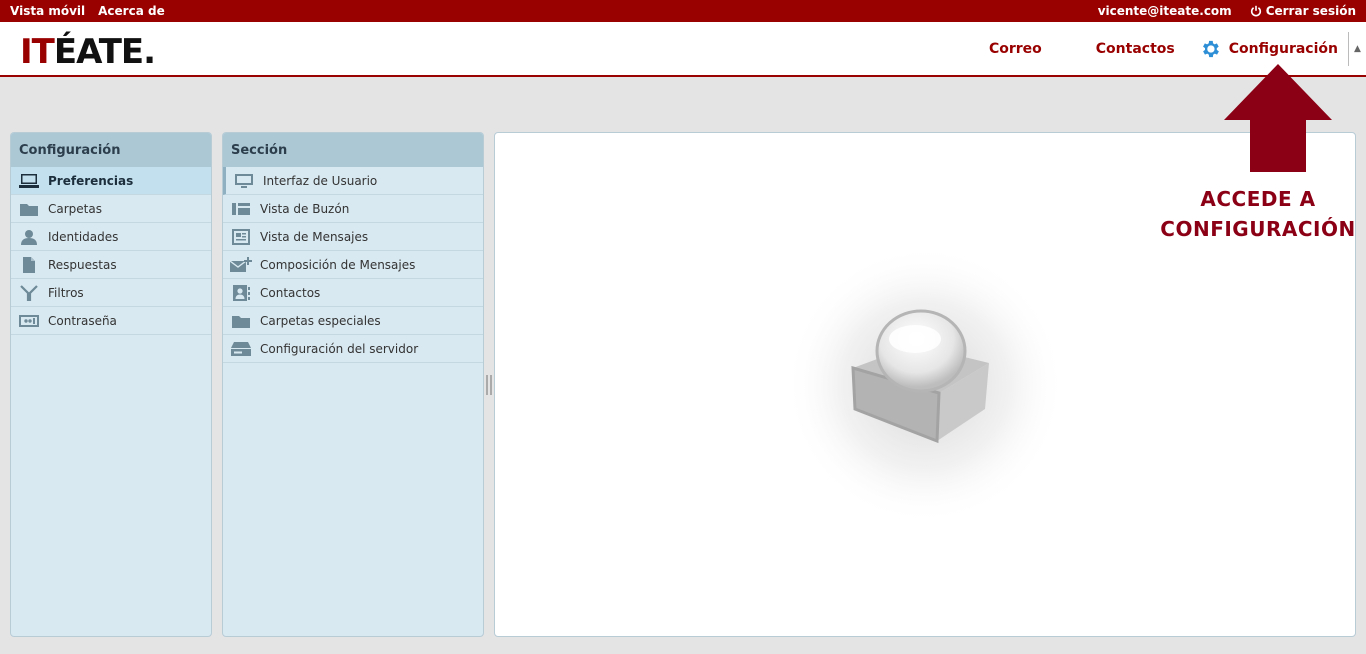 The width and height of the screenshot is (1366, 654). What do you see at coordinates (353, 209) in the screenshot?
I see `section-item-mailbox-view: Vista de Buzón` at bounding box center [353, 209].